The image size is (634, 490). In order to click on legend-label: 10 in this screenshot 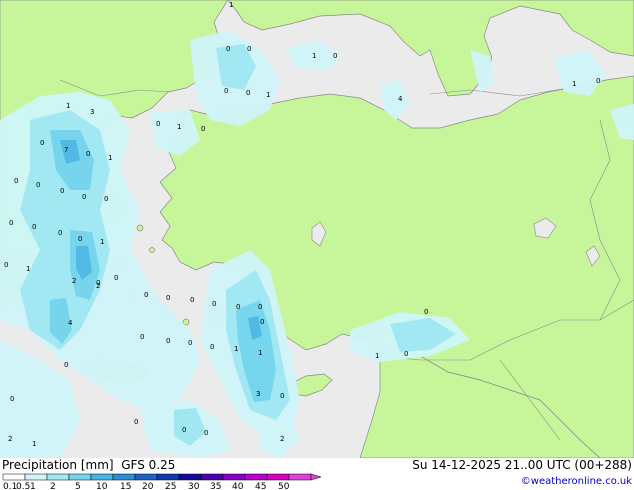, I will do `click(102, 486)`.